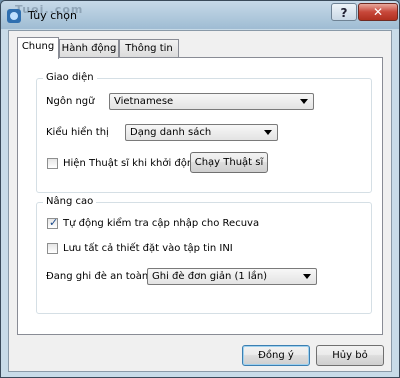 The image size is (400, 378). Describe the element at coordinates (144, 101) in the screenshot. I see `language-value: Vietnamese` at that location.